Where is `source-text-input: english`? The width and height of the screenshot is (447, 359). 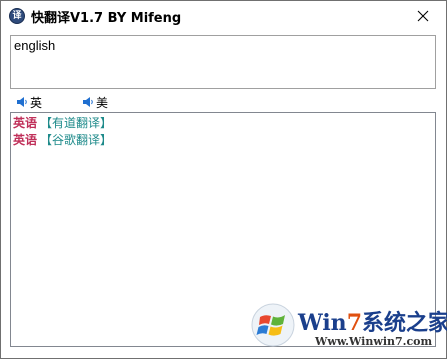
source-text-input: english is located at coordinates (223, 62).